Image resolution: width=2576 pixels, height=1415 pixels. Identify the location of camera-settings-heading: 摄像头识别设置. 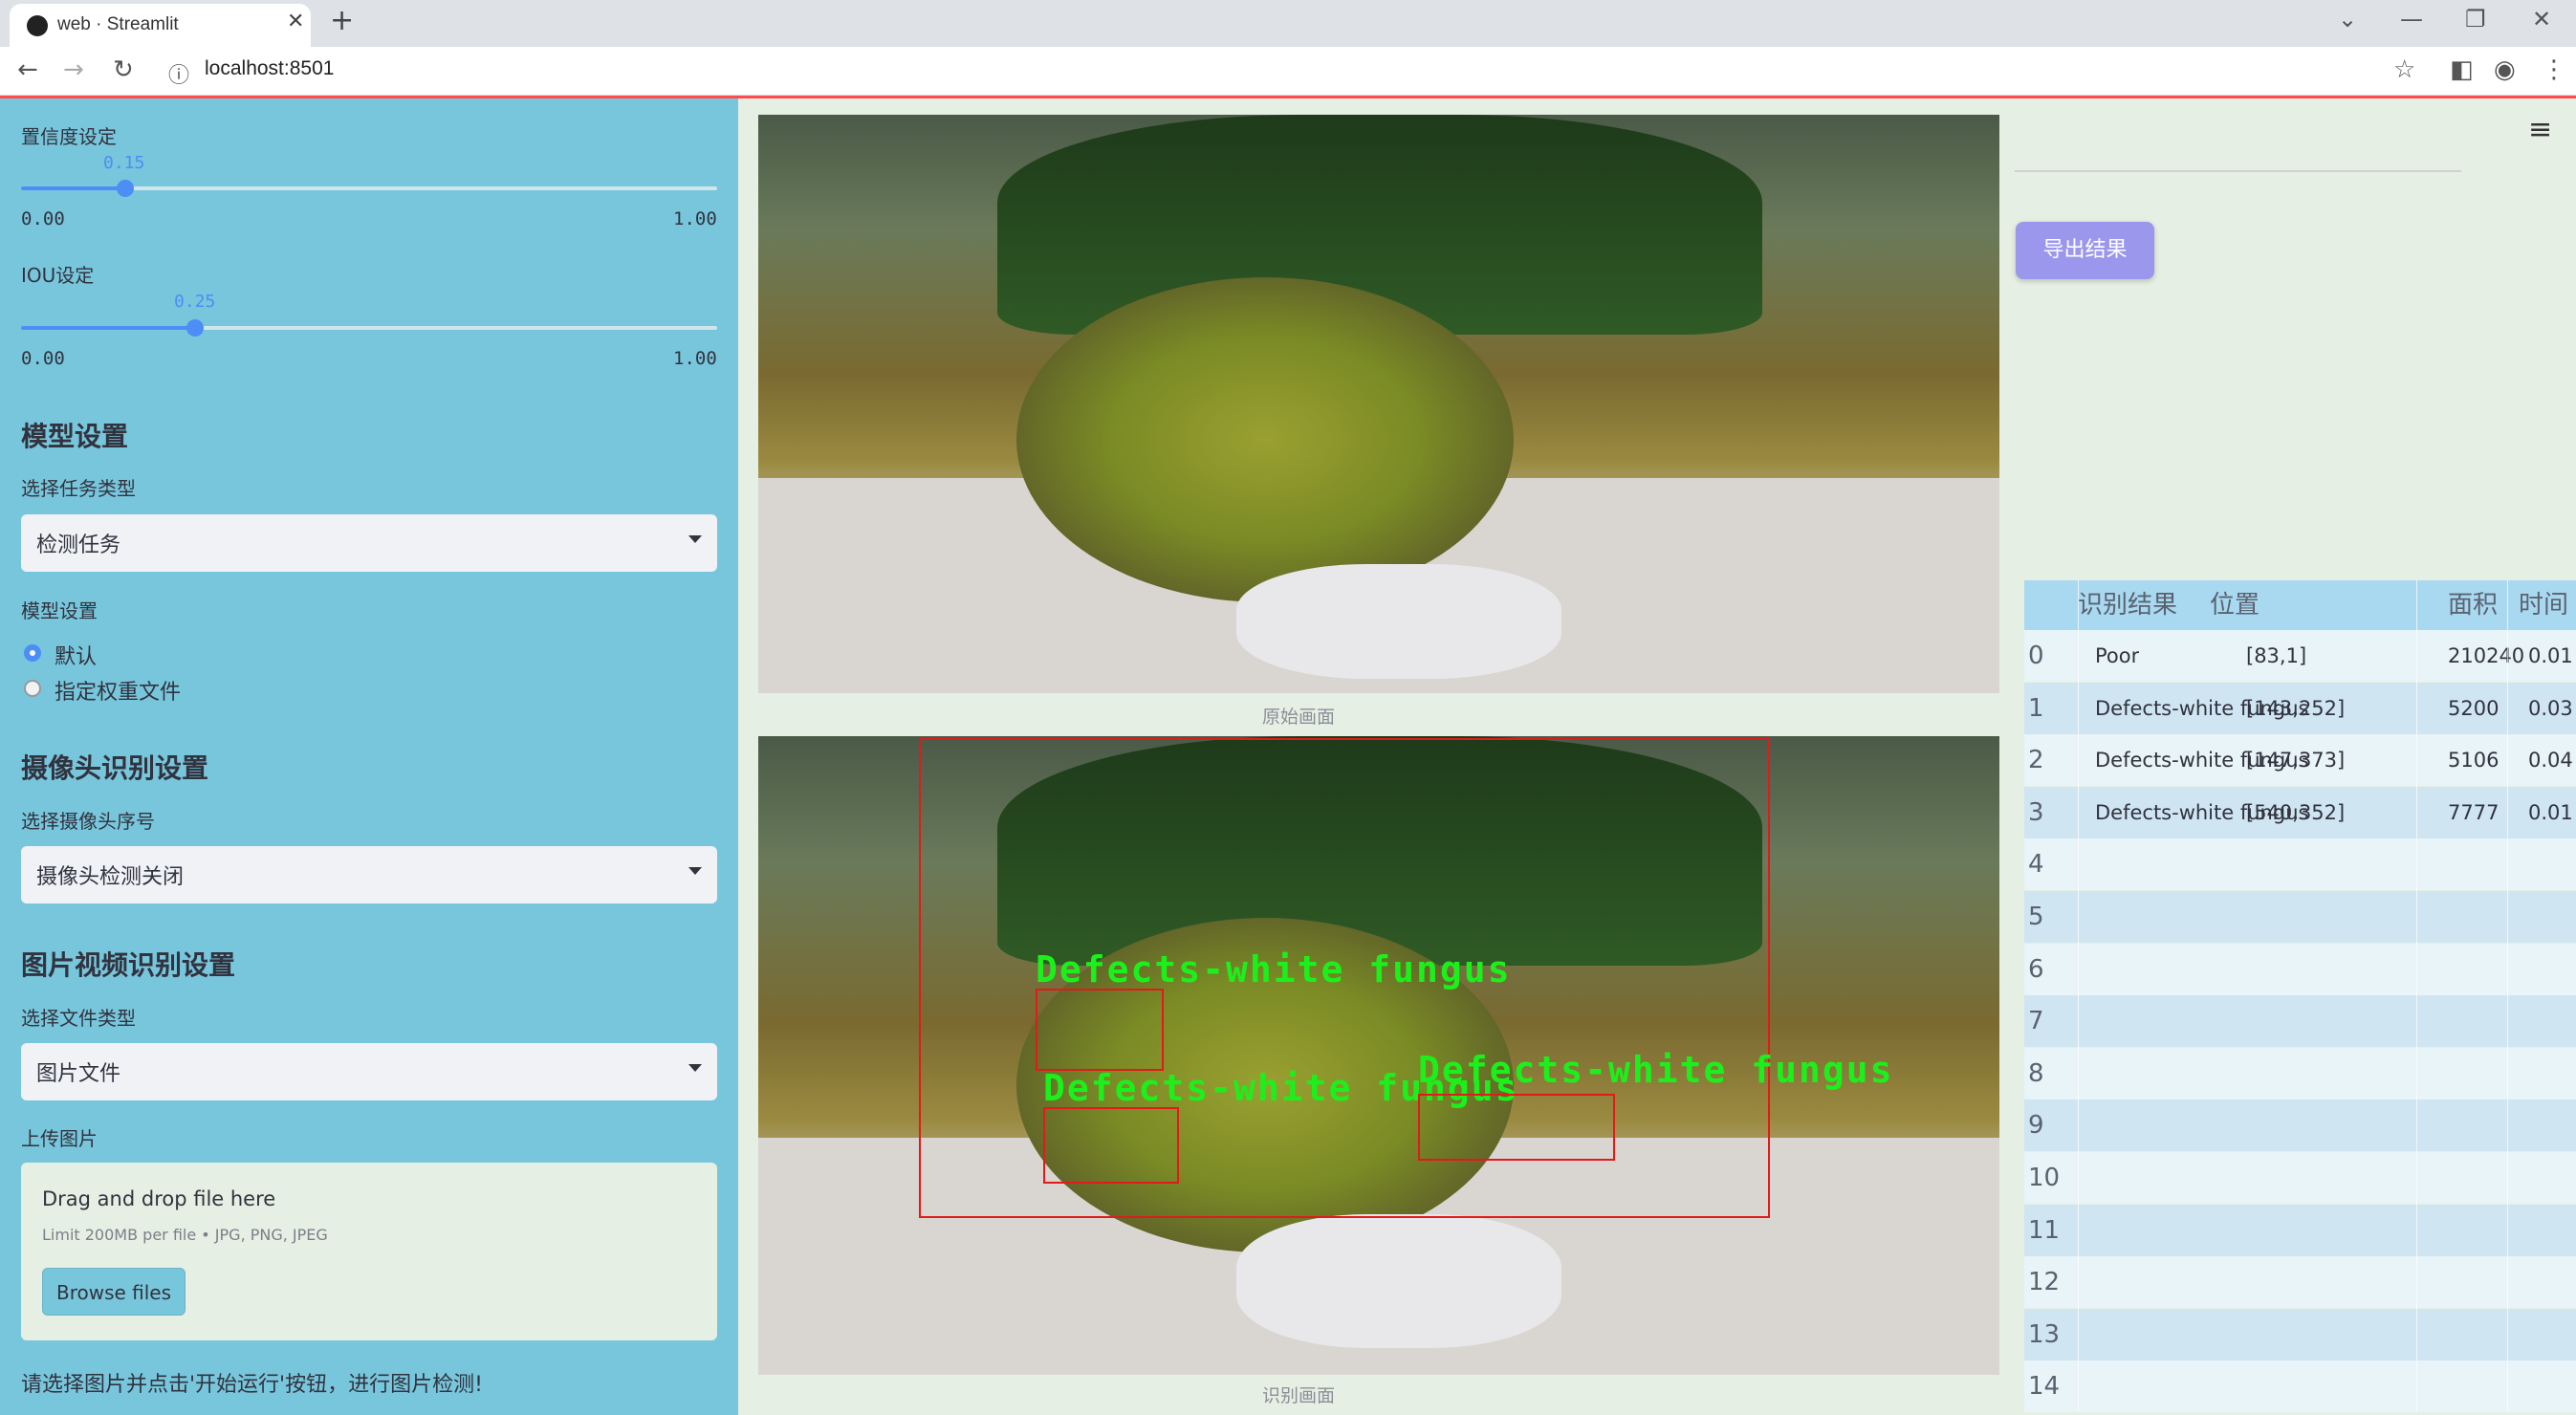
(115, 768).